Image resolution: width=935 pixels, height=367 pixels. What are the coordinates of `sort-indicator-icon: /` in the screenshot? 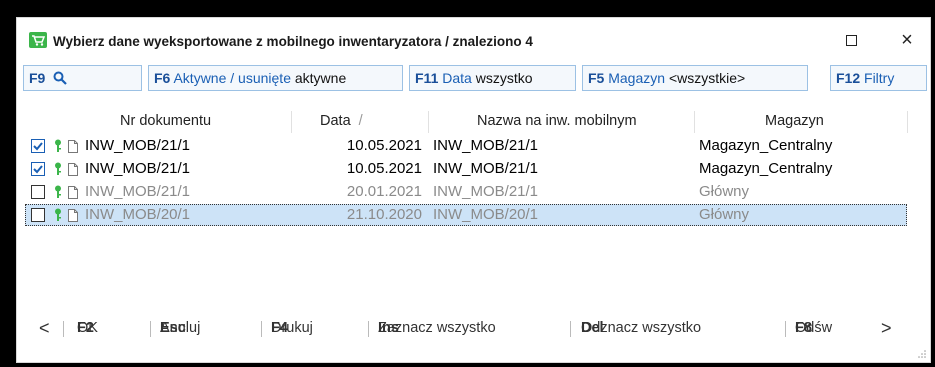 It's located at (360, 121).